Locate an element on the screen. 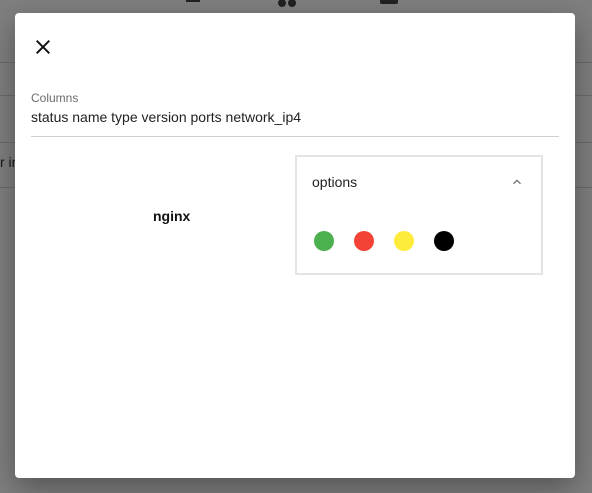  close-button is located at coordinates (43, 47).